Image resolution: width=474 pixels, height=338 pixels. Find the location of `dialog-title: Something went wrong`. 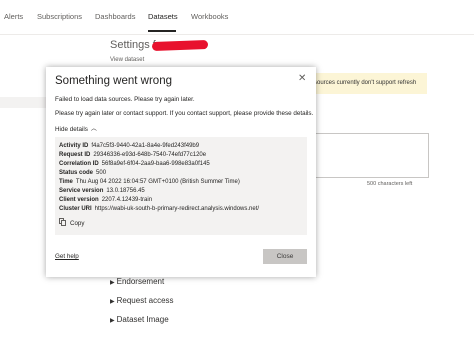

dialog-title: Something went wrong is located at coordinates (113, 81).